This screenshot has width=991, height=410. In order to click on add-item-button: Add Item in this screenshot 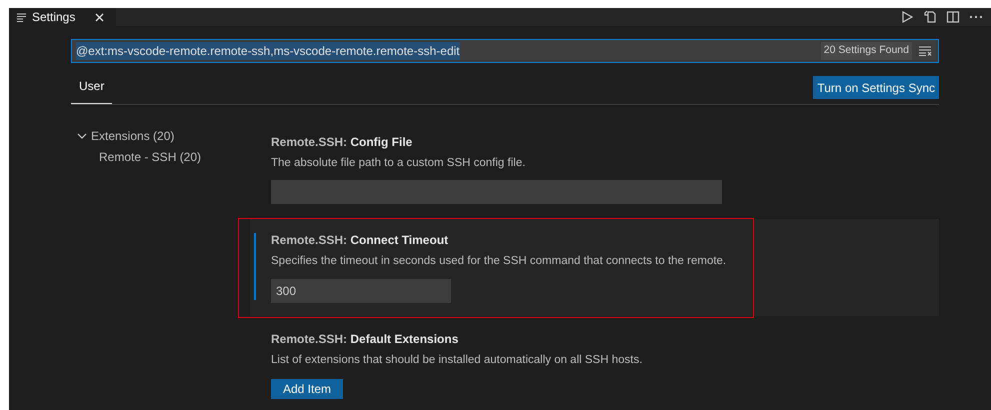, I will do `click(307, 388)`.